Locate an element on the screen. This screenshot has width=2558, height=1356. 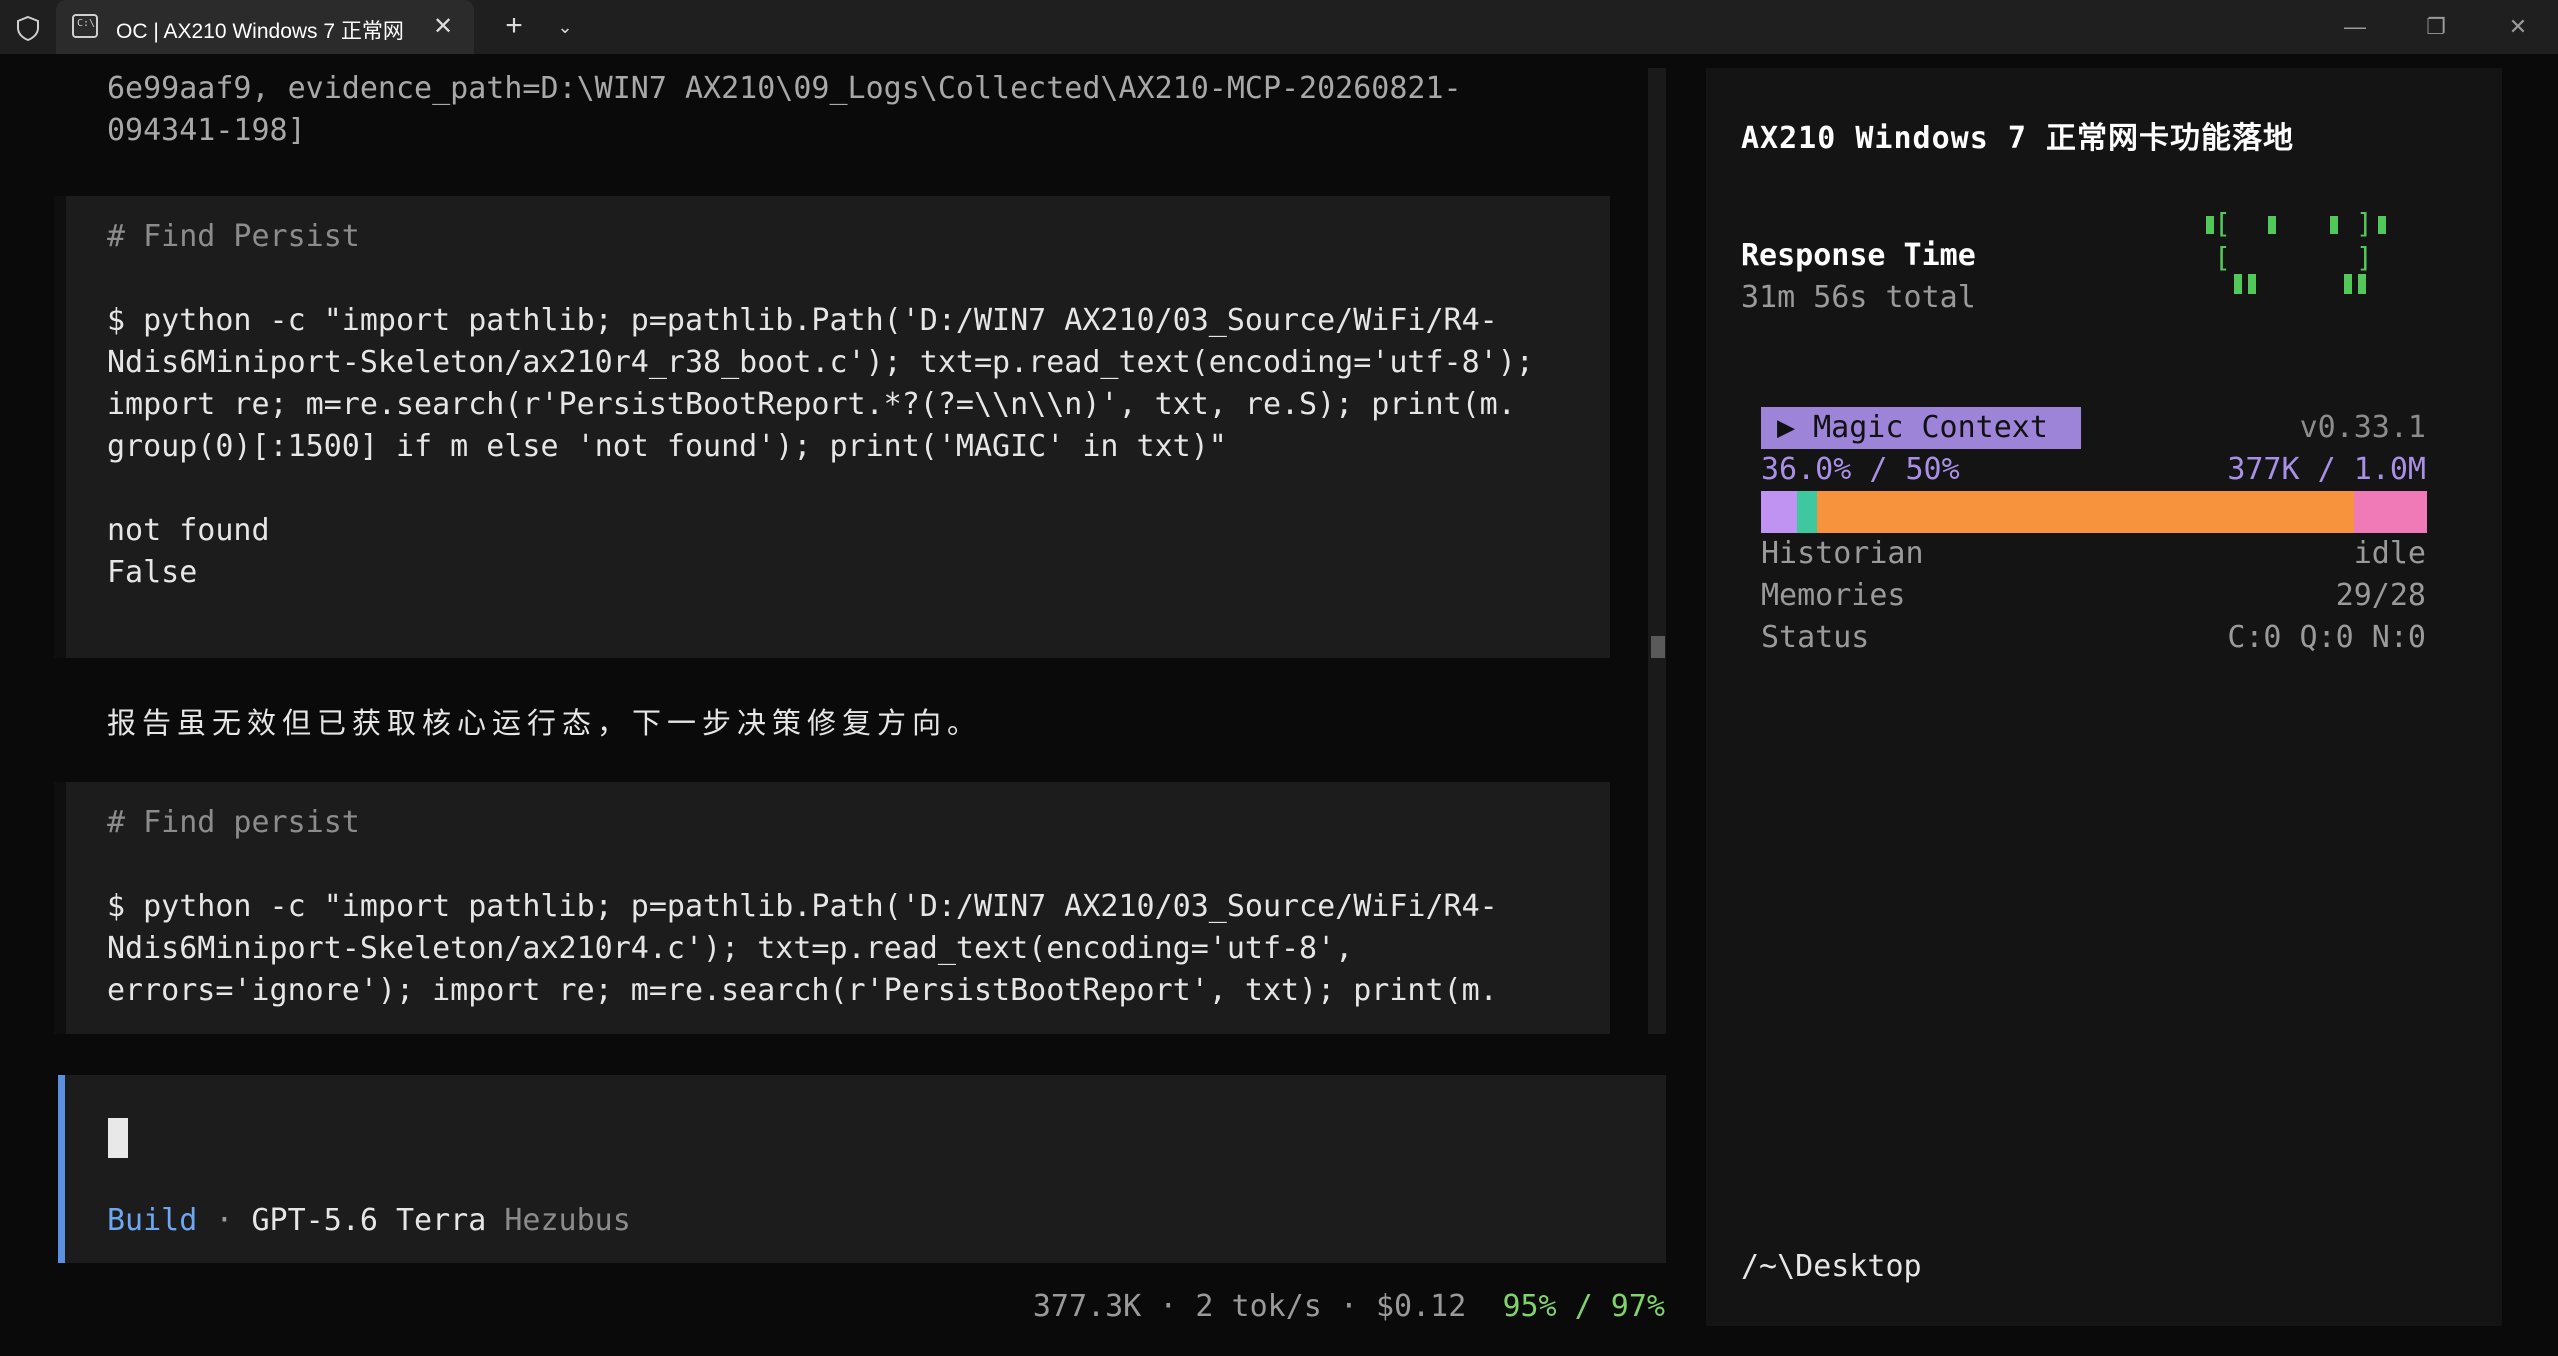
input-accent-bar is located at coordinates (61, 1169).